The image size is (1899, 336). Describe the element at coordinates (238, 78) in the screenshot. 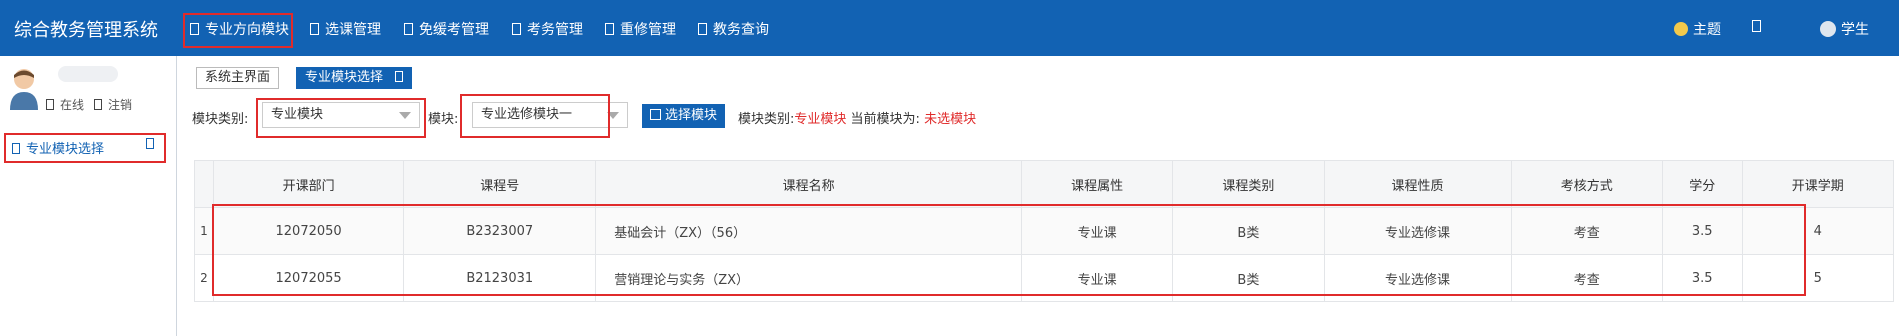

I see `tab-home: 系统主界面` at that location.